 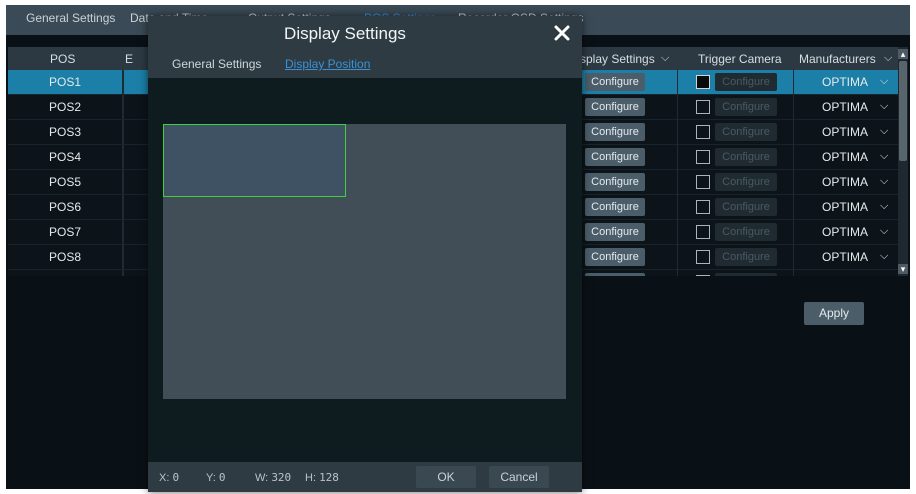 What do you see at coordinates (65, 232) in the screenshot?
I see `pos-name-cell: POS7` at bounding box center [65, 232].